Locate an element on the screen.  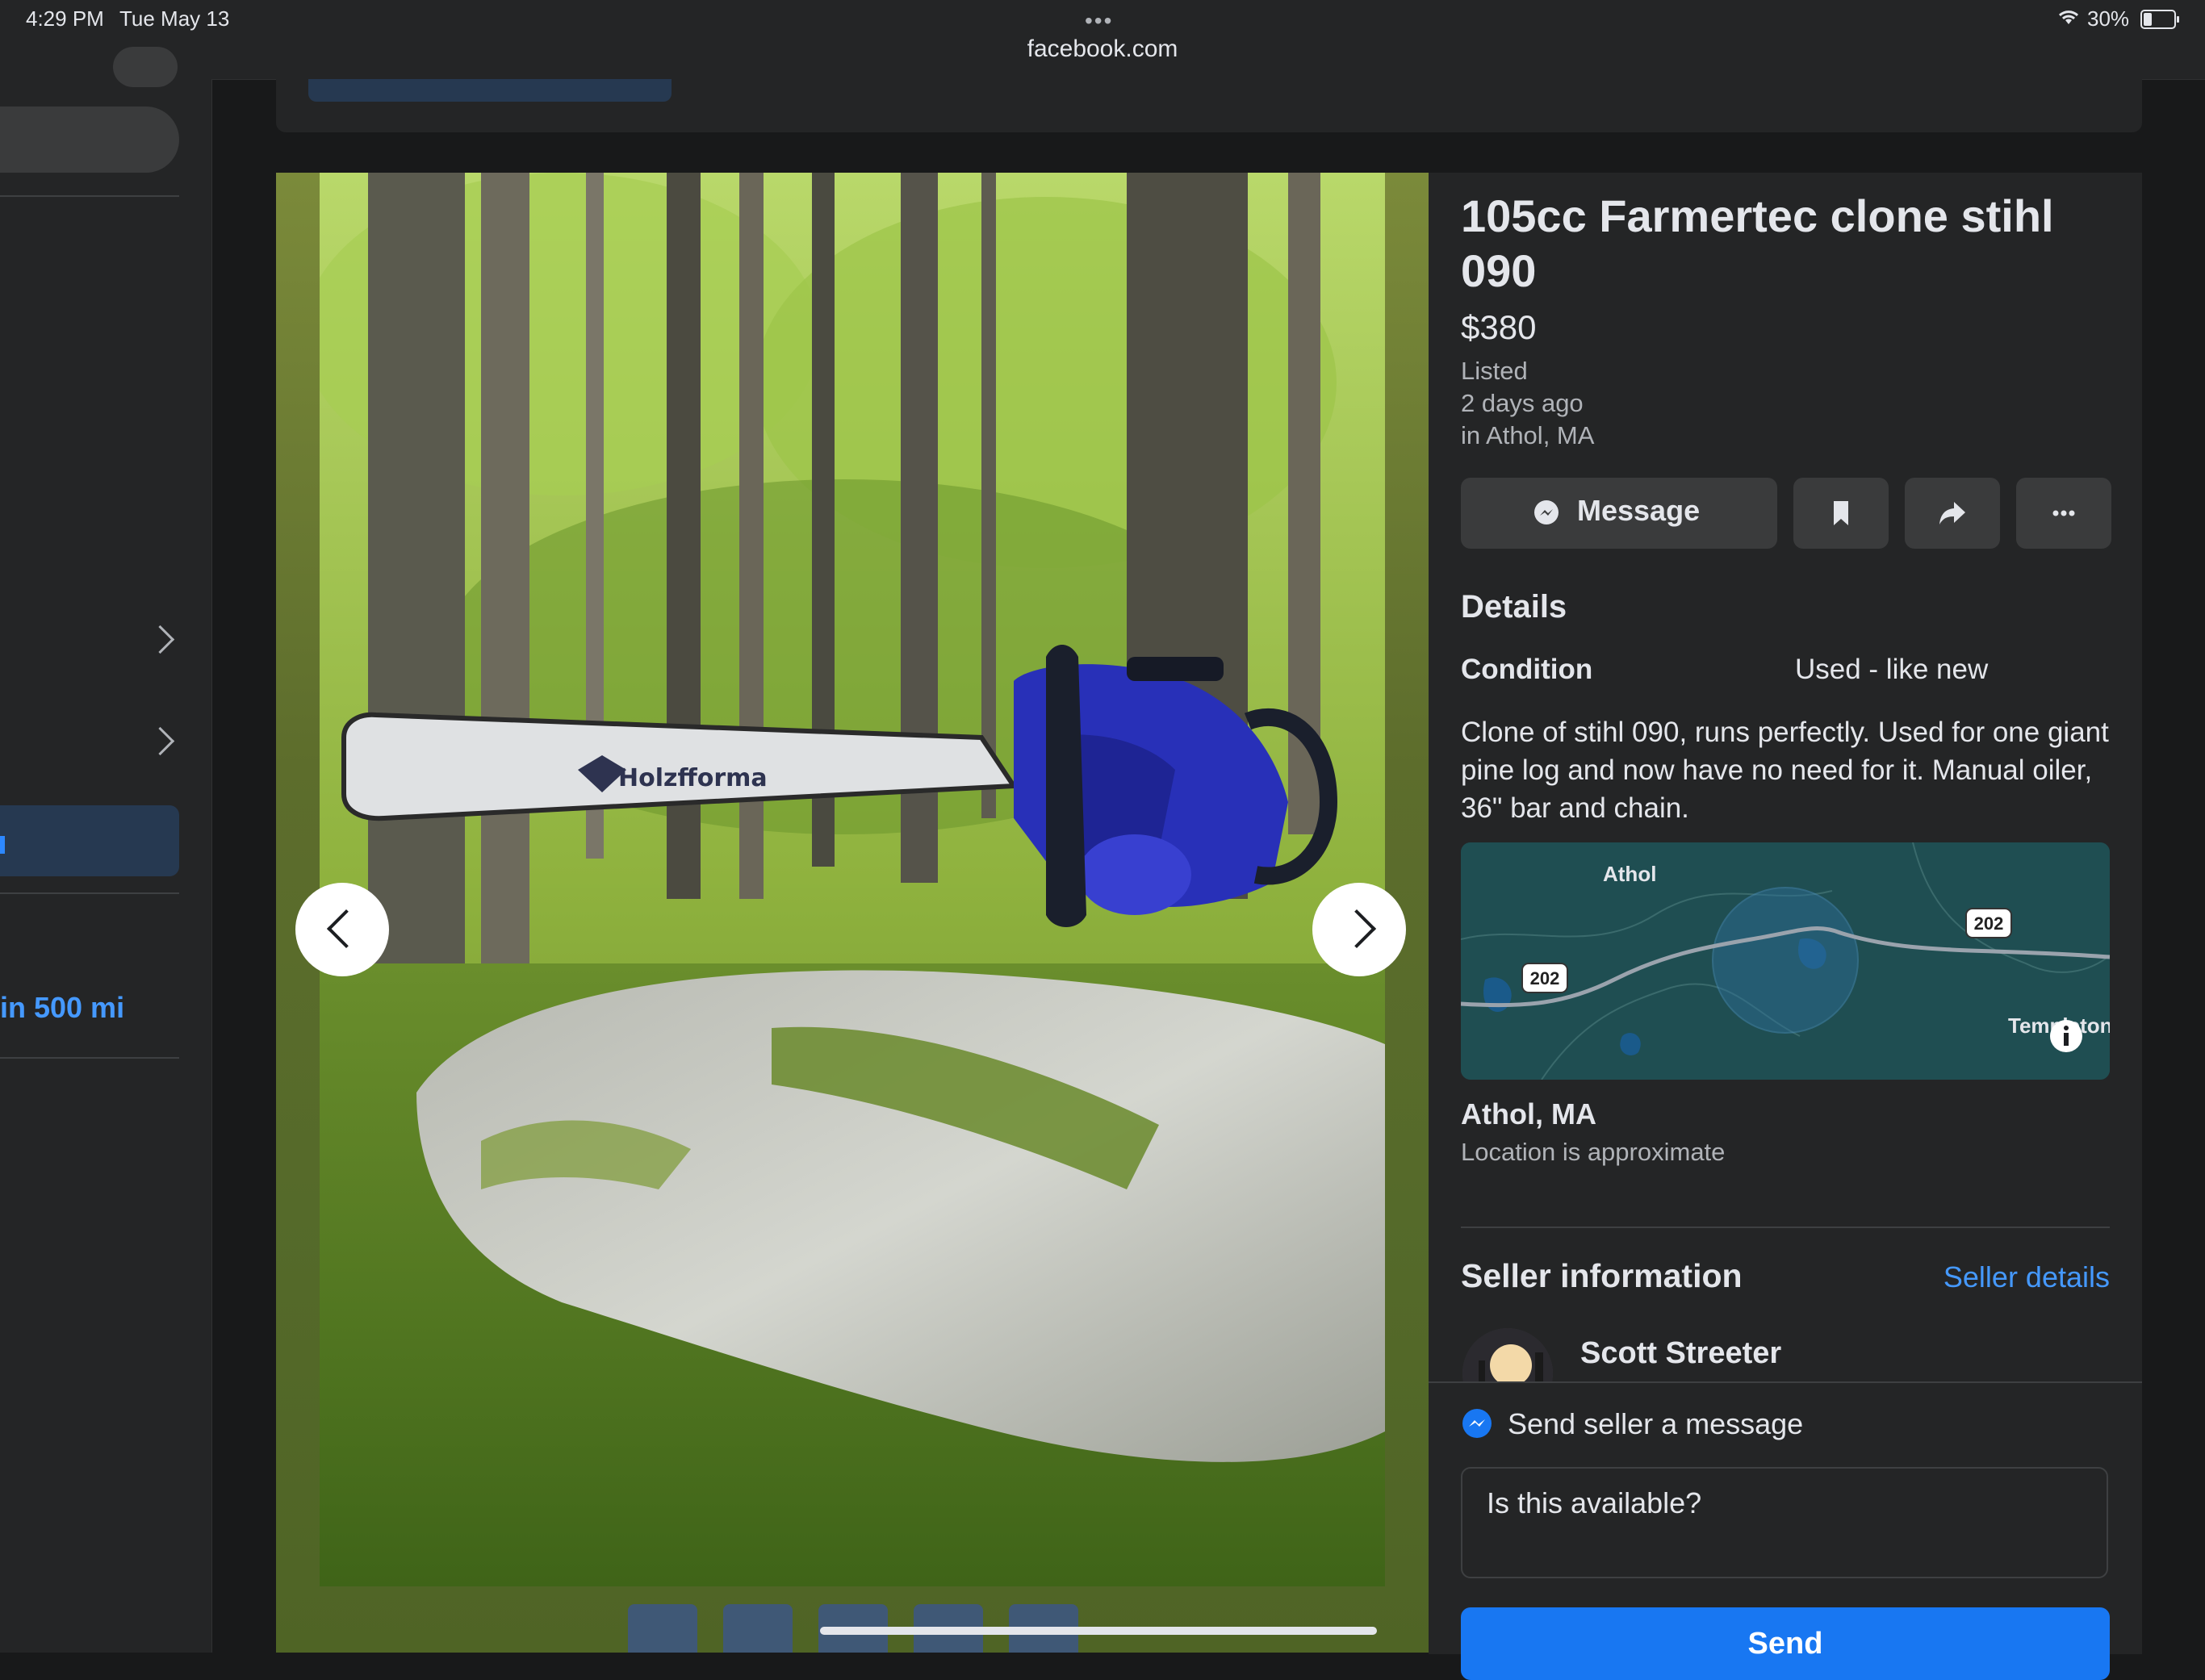
seller-details-link: Seller details is located at coordinates (2026, 1277).